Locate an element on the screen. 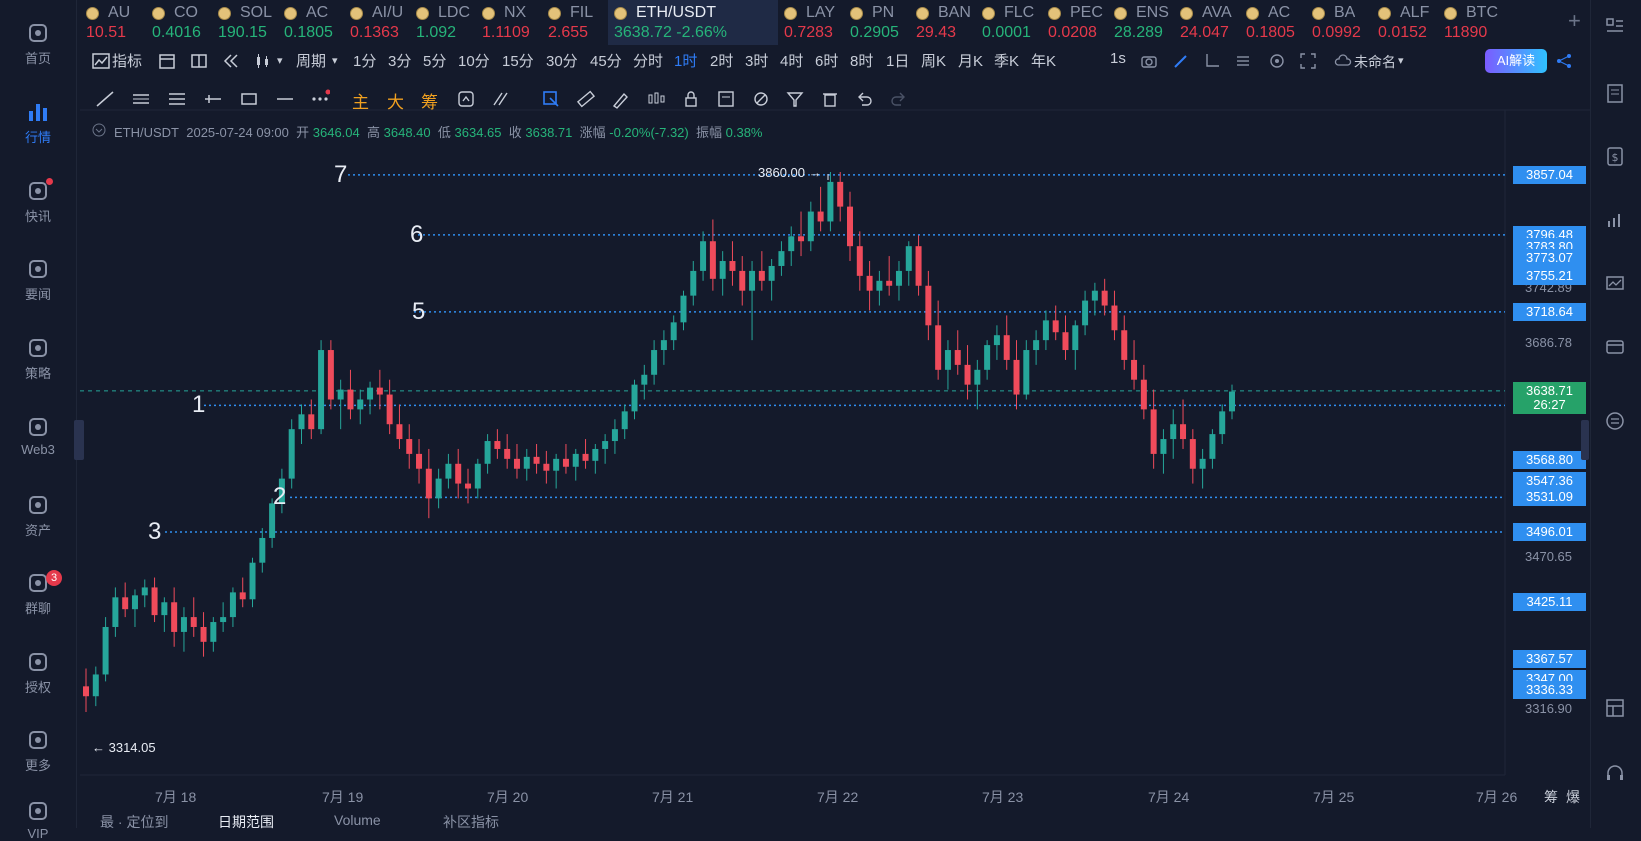 Image resolution: width=1641 pixels, height=841 pixels. dollar-icon: $ is located at coordinates (1615, 156).